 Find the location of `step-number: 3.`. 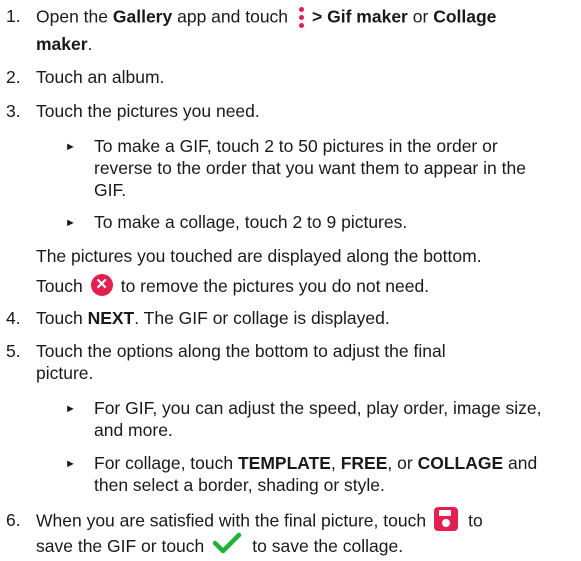

step-number: 3. is located at coordinates (13, 111).